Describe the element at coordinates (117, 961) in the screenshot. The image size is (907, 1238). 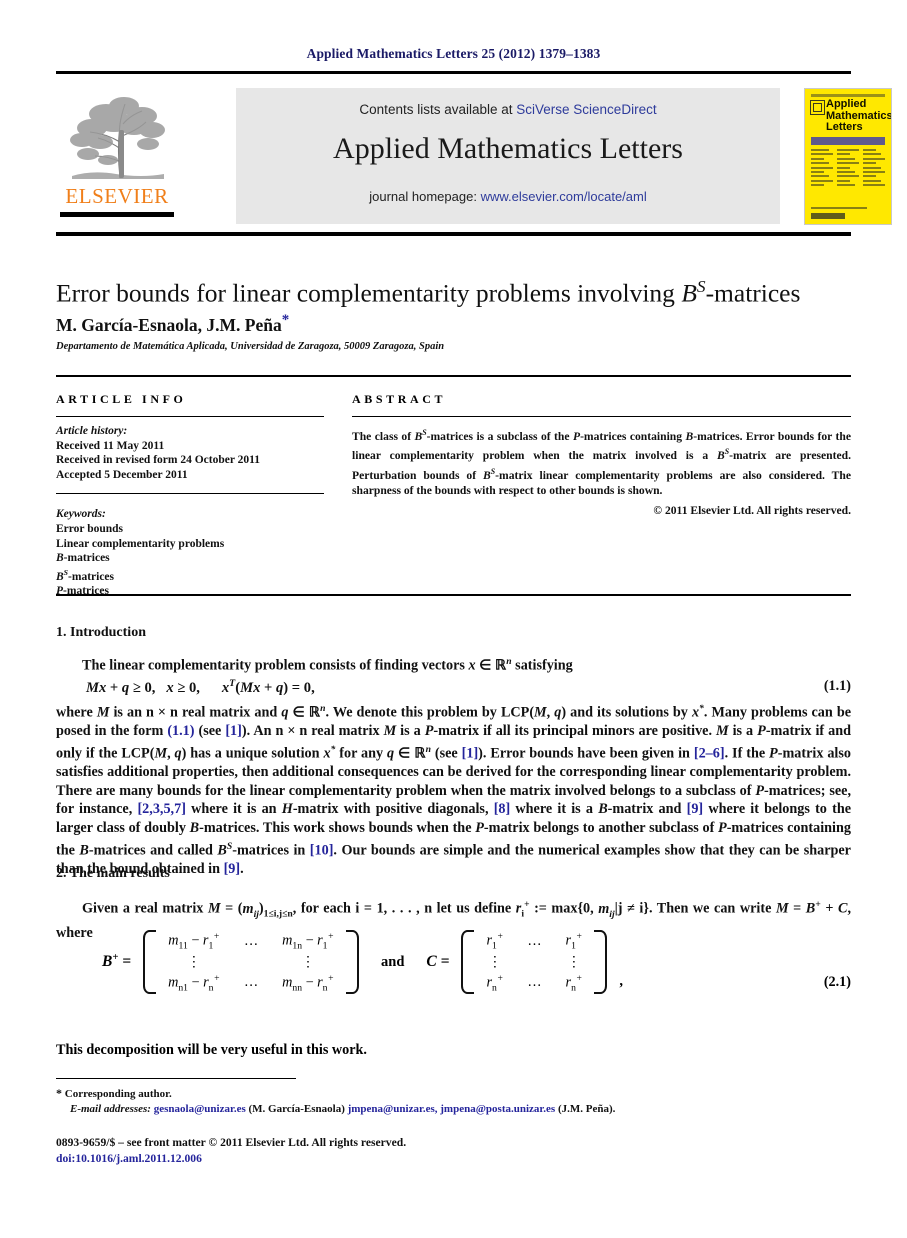
I see `matrix-left-label: B+ =` at that location.